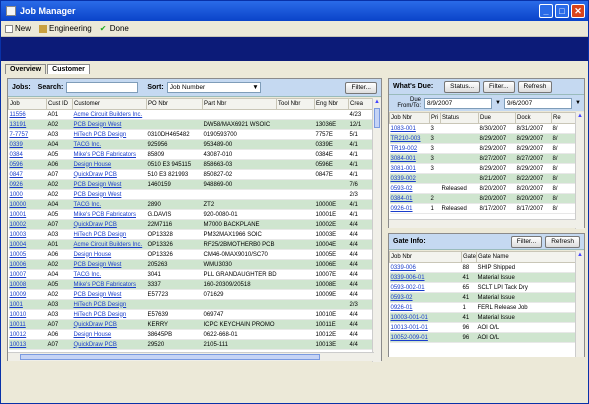 This screenshot has height=404, width=589. I want to click on table-cell: 10002, so click(27, 224).